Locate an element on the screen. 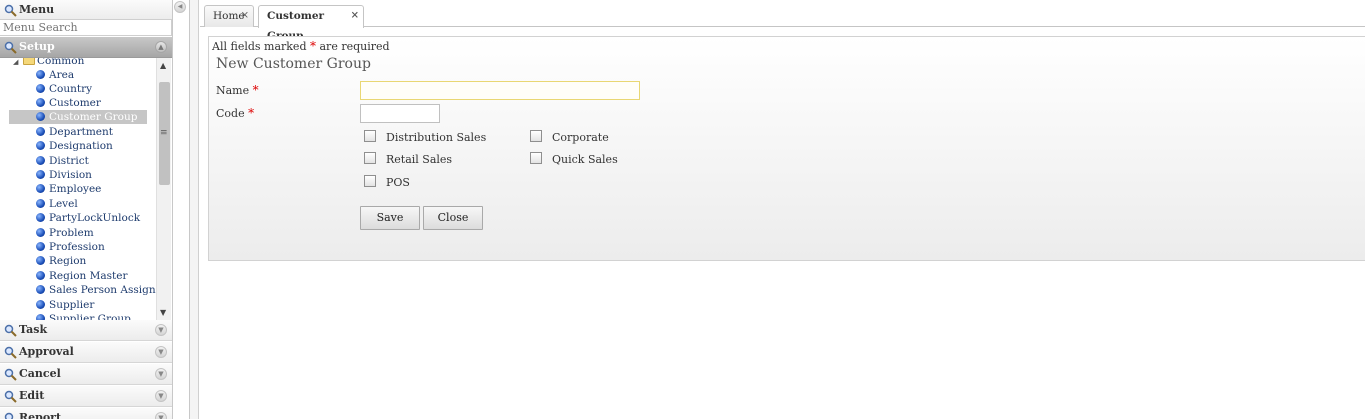 The width and height of the screenshot is (1365, 419). tree-item-label: Sales Person Assign is located at coordinates (102, 290).